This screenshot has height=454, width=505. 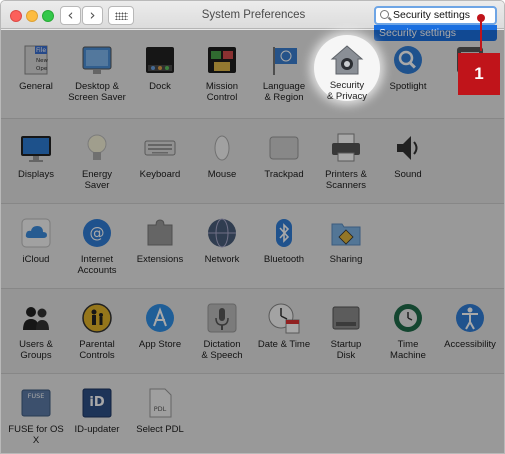 I want to click on bulb-icon, so click(x=97, y=148).